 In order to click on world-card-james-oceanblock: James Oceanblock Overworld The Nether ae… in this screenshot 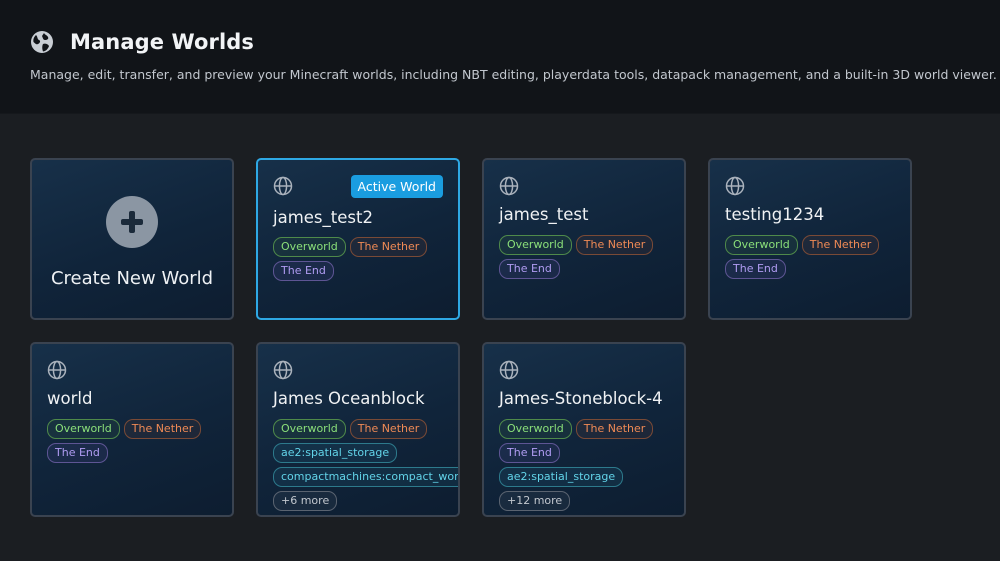, I will do `click(358, 429)`.